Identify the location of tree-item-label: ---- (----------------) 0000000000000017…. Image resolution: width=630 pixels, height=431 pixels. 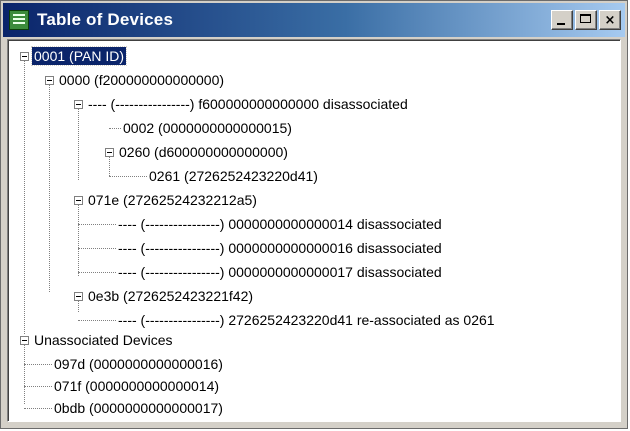
(280, 272).